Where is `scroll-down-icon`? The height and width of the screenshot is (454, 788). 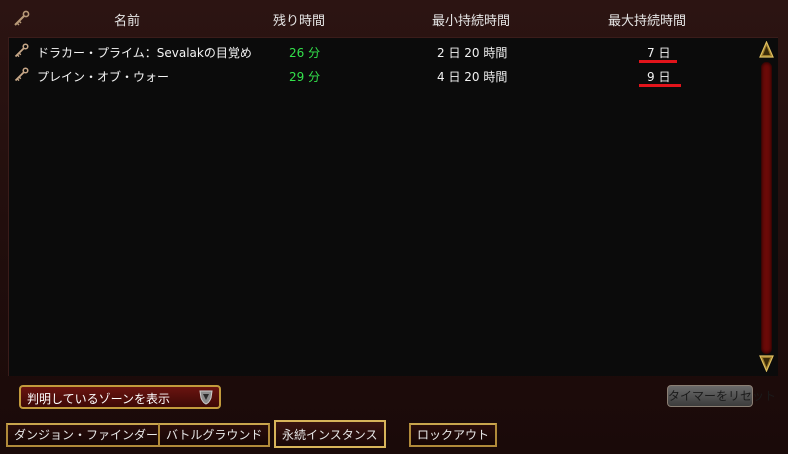
scroll-down-icon is located at coordinates (766, 363).